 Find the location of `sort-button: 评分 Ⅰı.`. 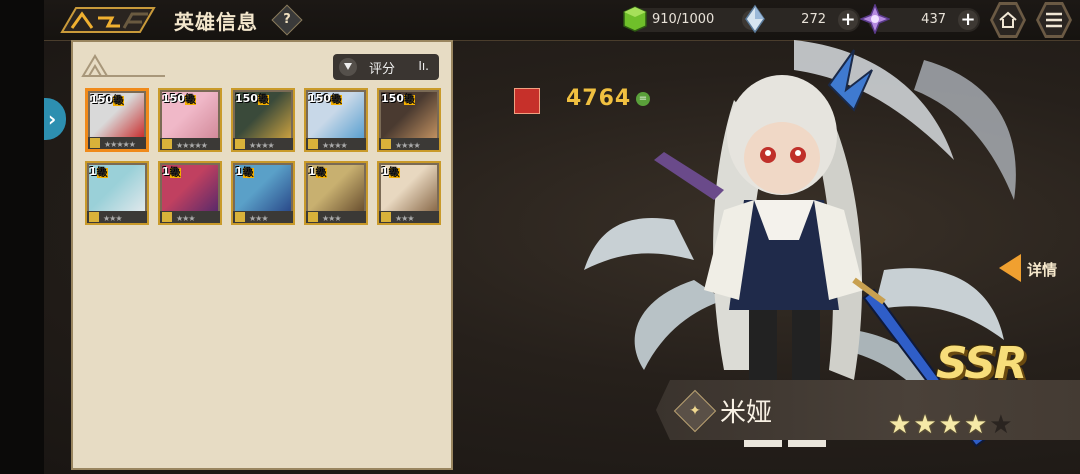

sort-button: 评分 Ⅰı. is located at coordinates (386, 67).